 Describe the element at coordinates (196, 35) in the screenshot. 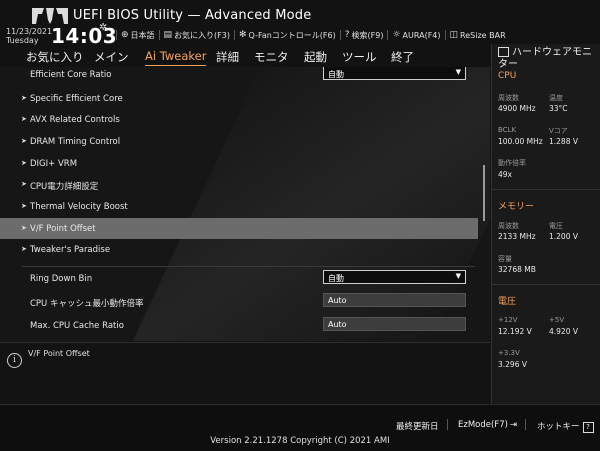

I see `favorites-button: ▤ お気に入り(F3)` at that location.